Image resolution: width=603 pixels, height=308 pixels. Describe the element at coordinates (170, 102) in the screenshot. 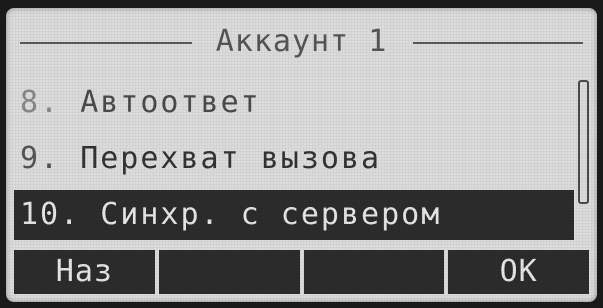

I see `menu-item-label: Автоответ` at that location.